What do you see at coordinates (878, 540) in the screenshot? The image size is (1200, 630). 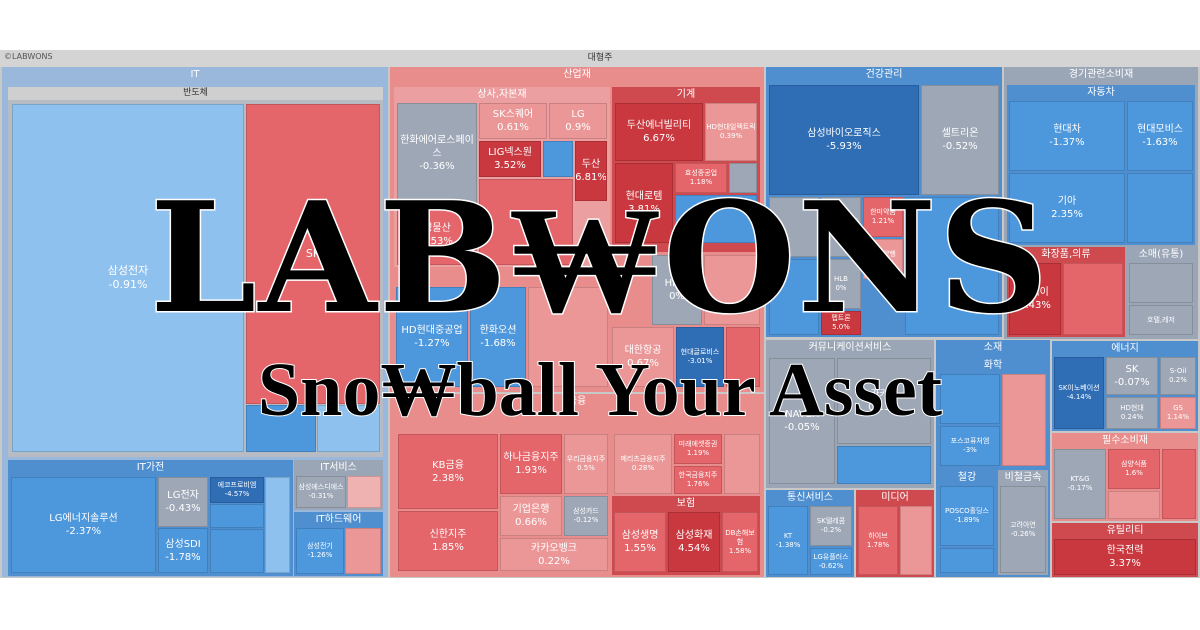 I see `tile-hybe: 하이브 1.78%` at bounding box center [878, 540].